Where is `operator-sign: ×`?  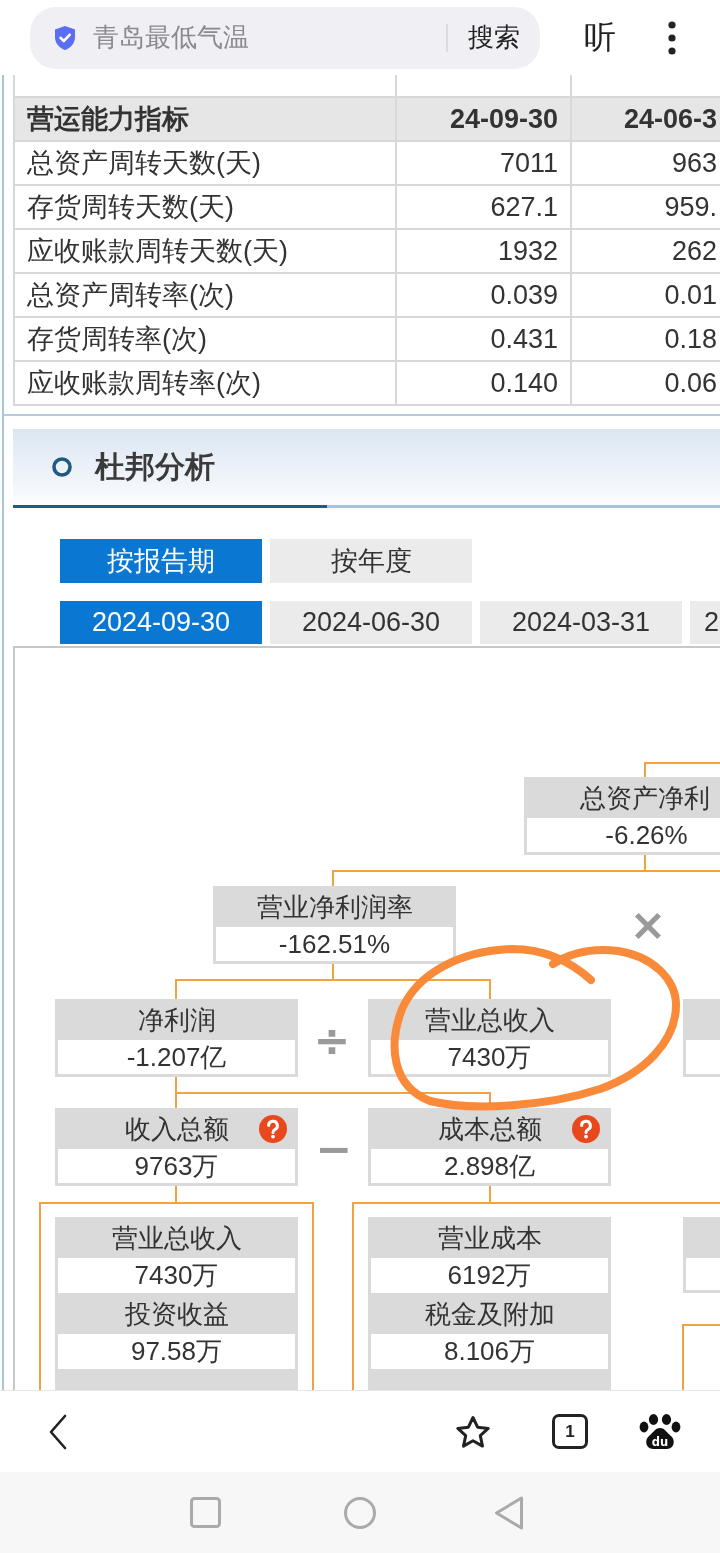
operator-sign: × is located at coordinates (648, 925).